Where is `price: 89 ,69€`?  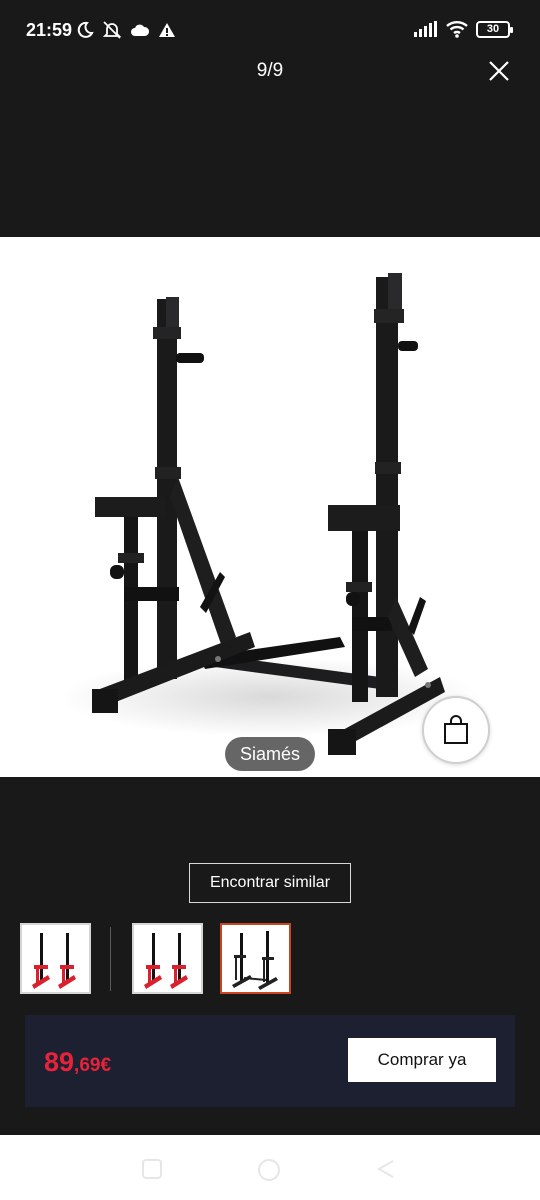
price: 89 ,69€ is located at coordinates (77, 1062).